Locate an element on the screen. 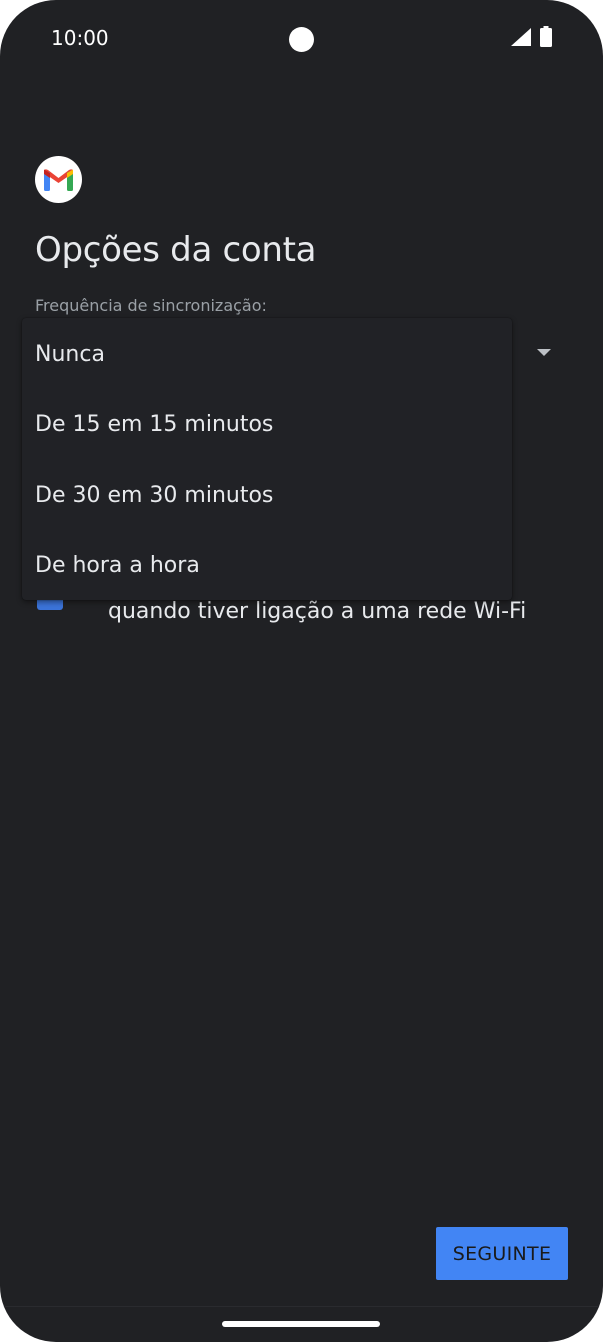 Image resolution: width=603 pixels, height=1342 pixels. menu-option-30-minutes: De 30 em 30 minutos is located at coordinates (154, 495).